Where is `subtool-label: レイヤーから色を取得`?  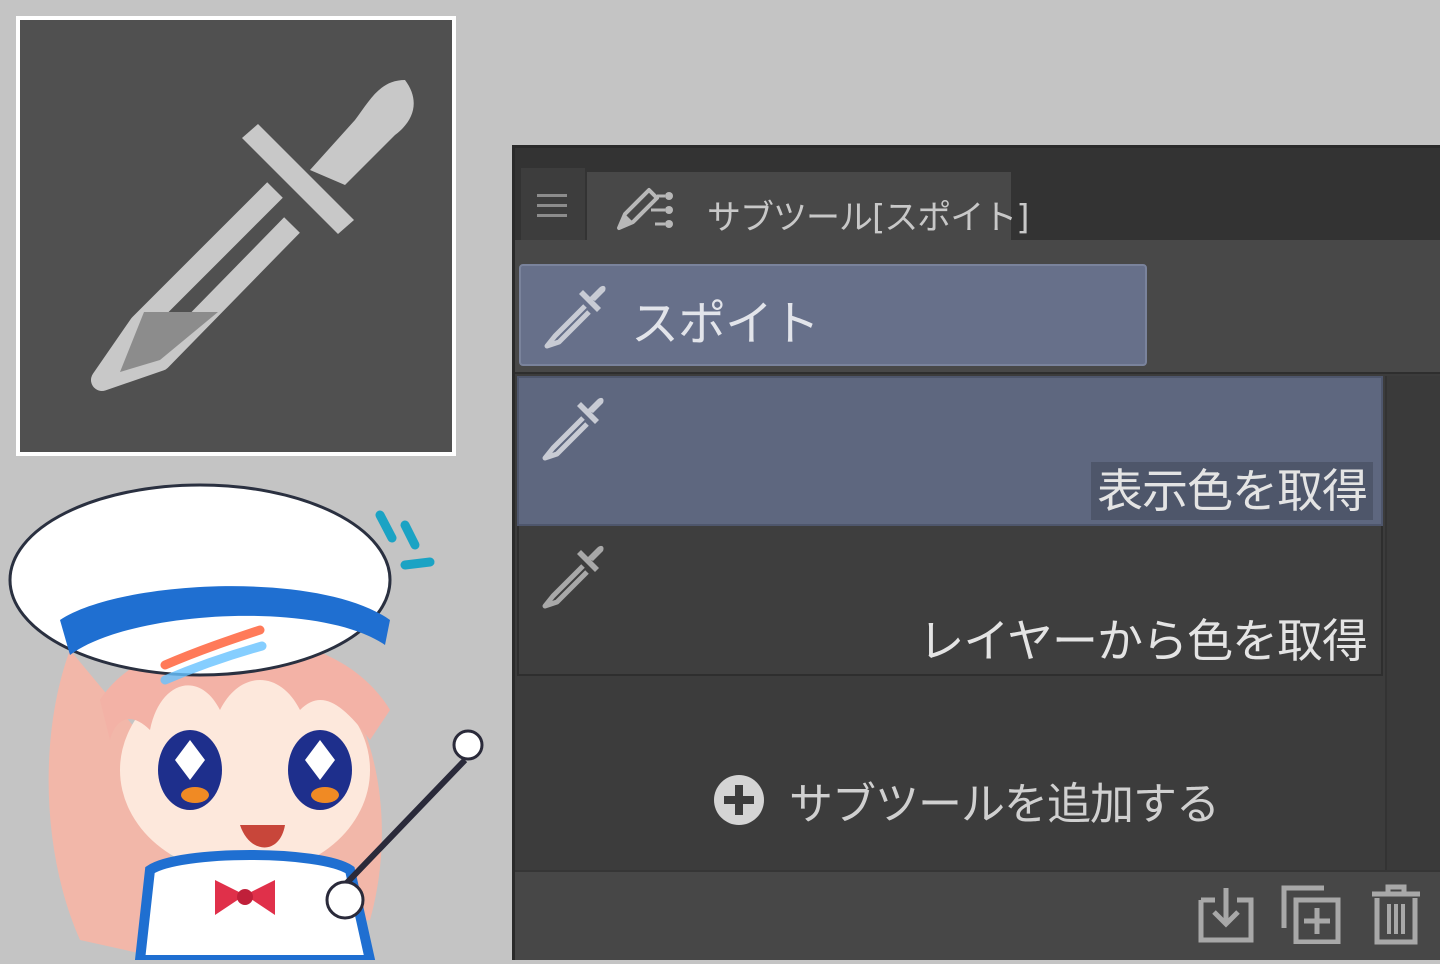 subtool-label: レイヤーから色を取得 is located at coordinates (1143, 641).